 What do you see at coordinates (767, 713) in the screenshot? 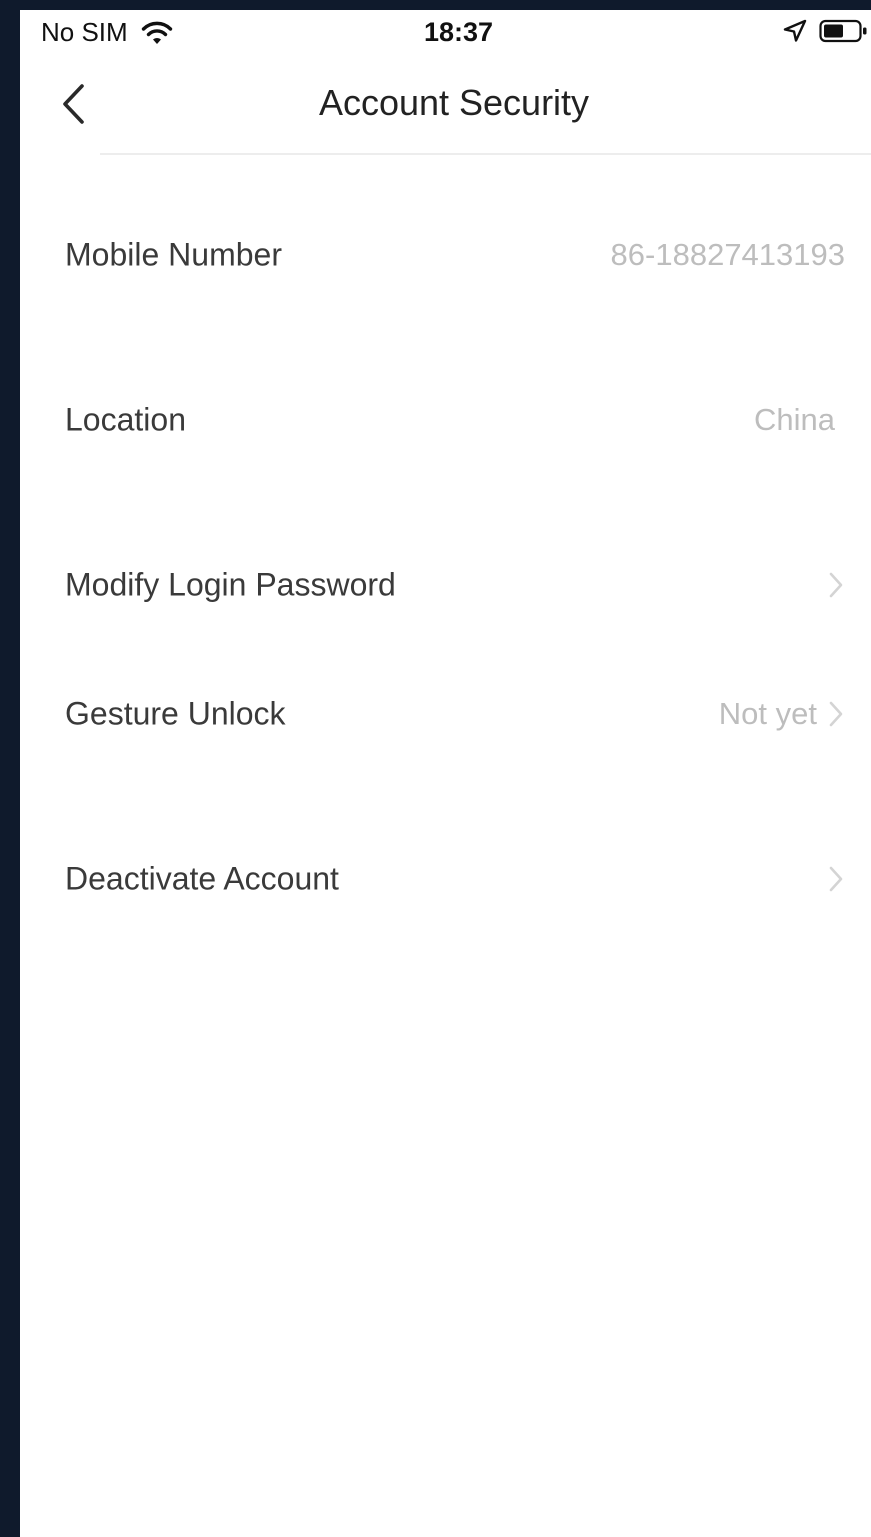
I see `gesture-unlock-value: Not yet` at bounding box center [767, 713].